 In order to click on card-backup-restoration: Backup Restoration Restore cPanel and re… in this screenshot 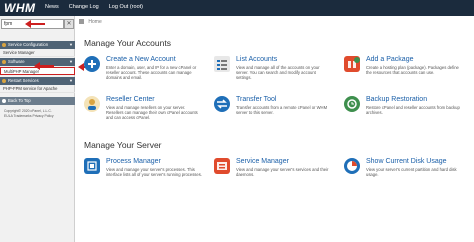, I will do `click(404, 112)`.